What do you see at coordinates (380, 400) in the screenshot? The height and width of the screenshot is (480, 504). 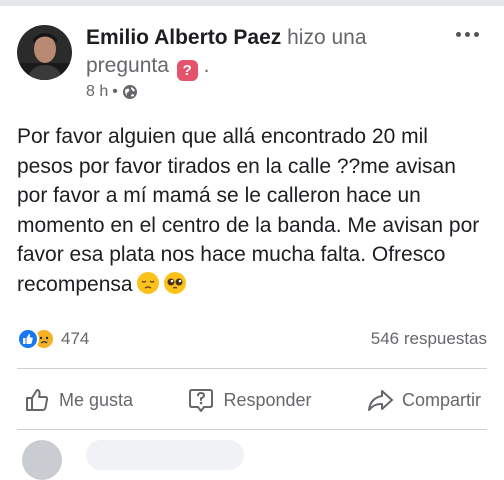 I see `share-arrow-icon` at bounding box center [380, 400].